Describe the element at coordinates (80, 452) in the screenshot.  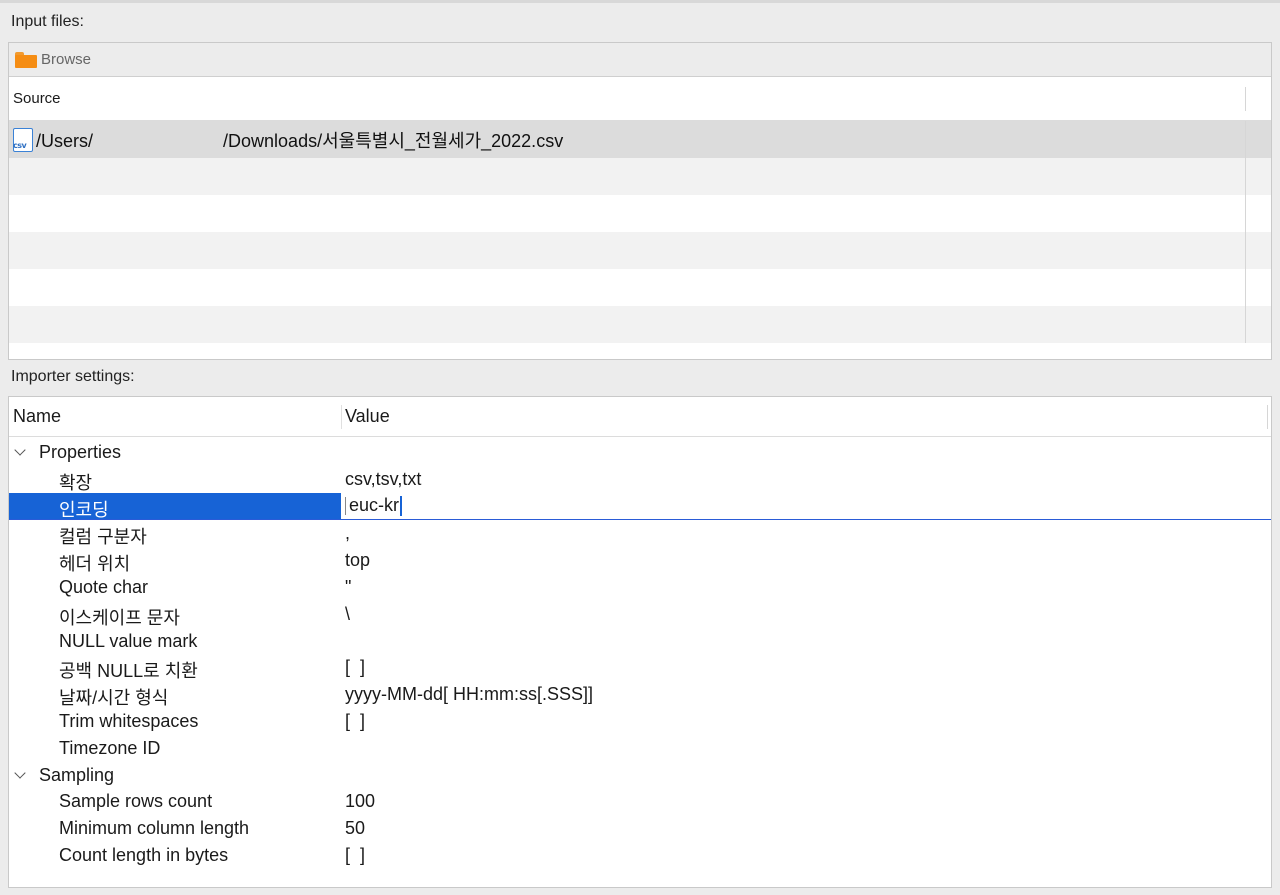
I see `group-label: Properties` at that location.